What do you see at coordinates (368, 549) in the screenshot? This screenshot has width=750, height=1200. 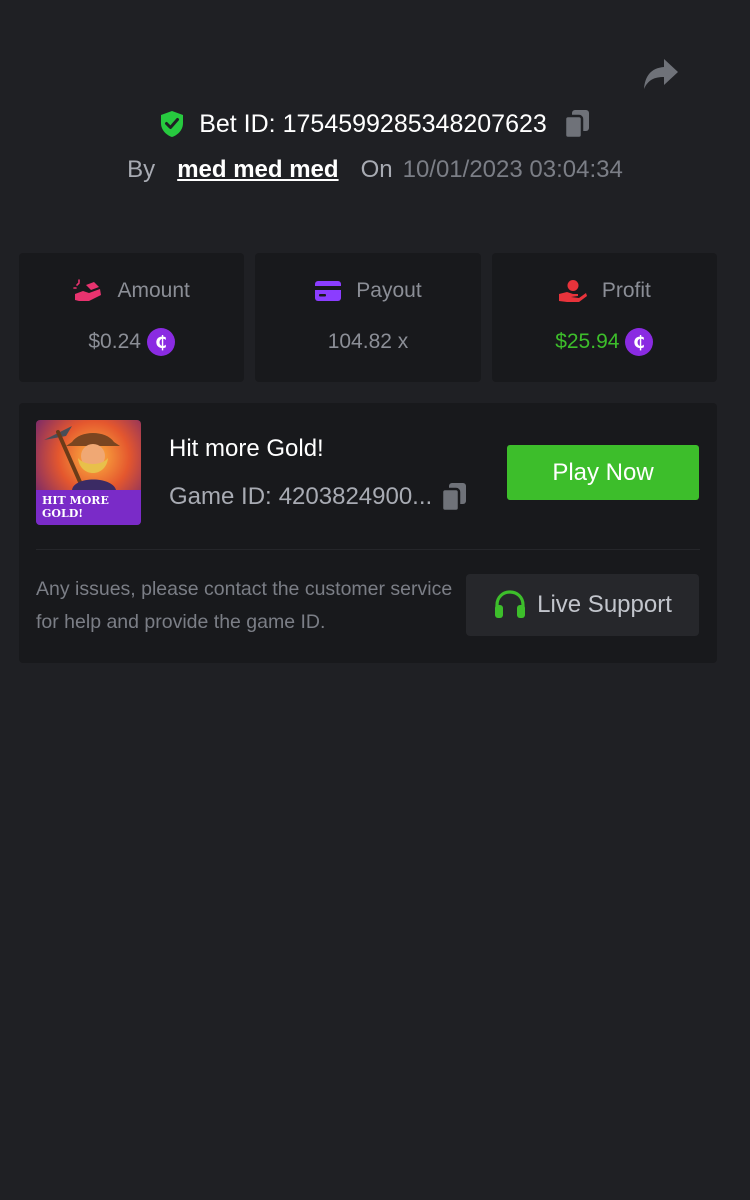 I see `divider` at bounding box center [368, 549].